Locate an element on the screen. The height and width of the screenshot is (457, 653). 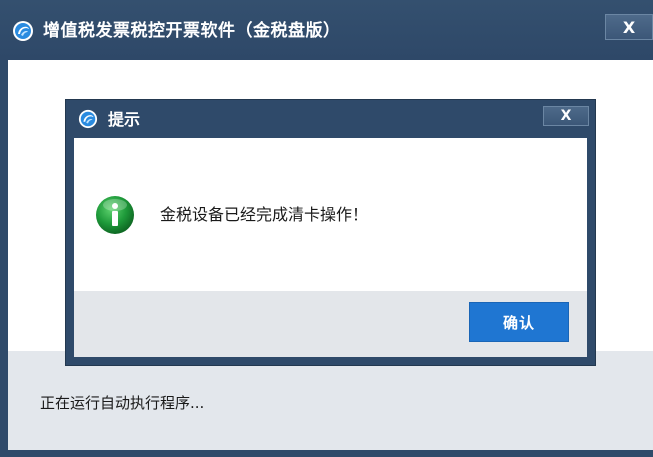
dialog-logo-icon is located at coordinates (88, 119).